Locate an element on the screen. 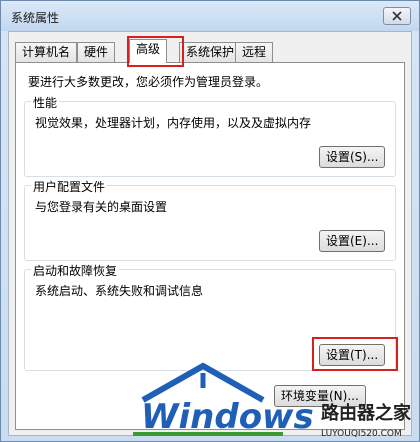 The height and width of the screenshot is (442, 420). title-bar: 系统属性 is located at coordinates (210, 16).